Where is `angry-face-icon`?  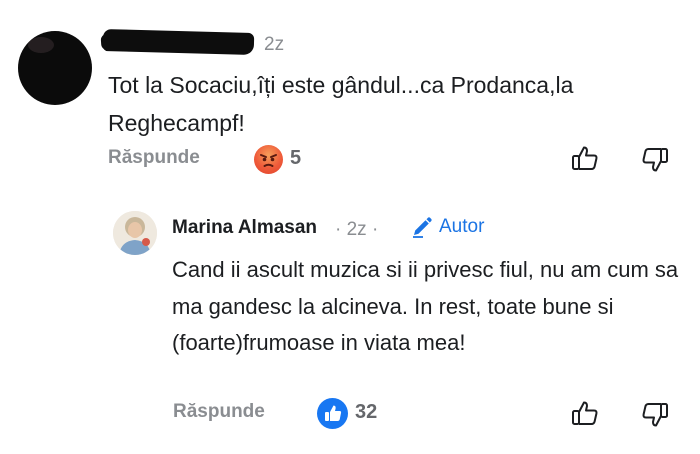 angry-face-icon is located at coordinates (268, 159).